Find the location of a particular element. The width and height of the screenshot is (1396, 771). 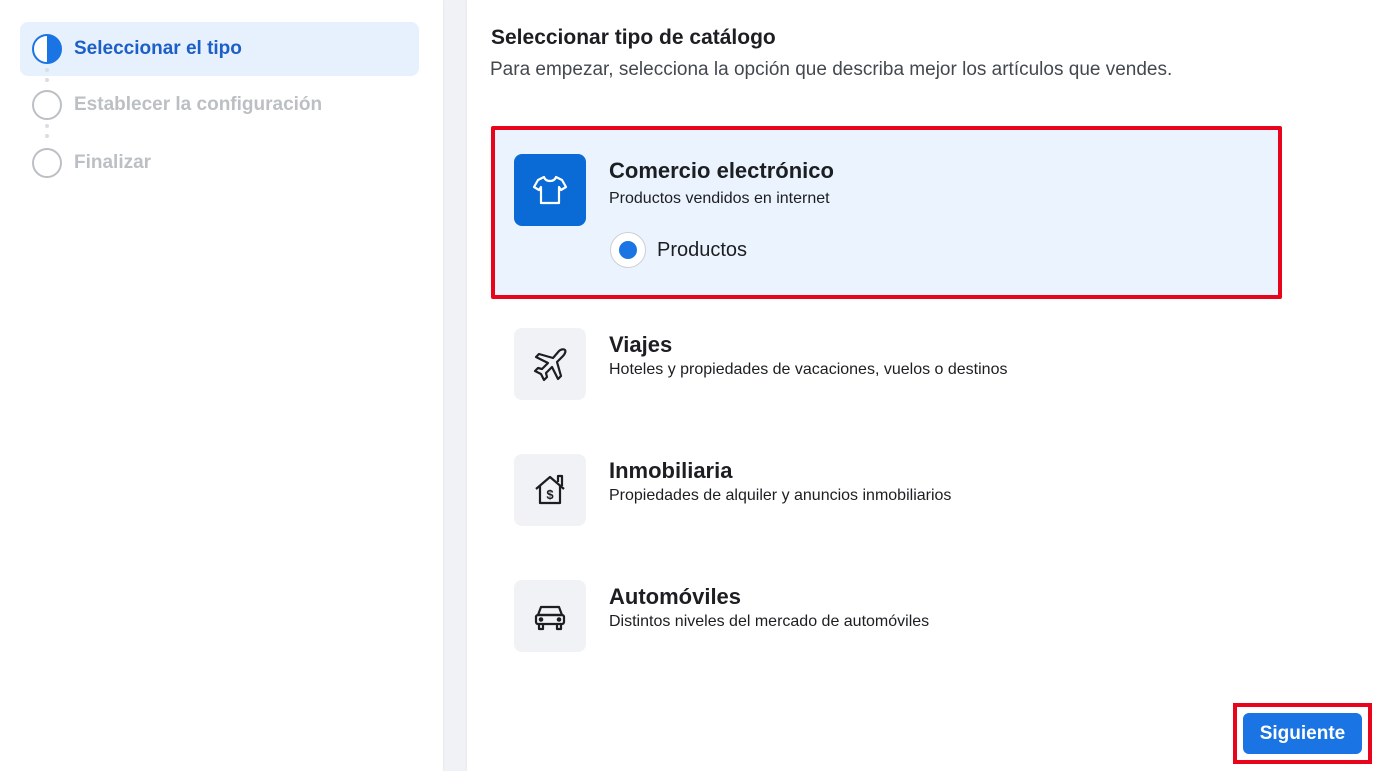

half-filled-circle-icon is located at coordinates (47, 49).